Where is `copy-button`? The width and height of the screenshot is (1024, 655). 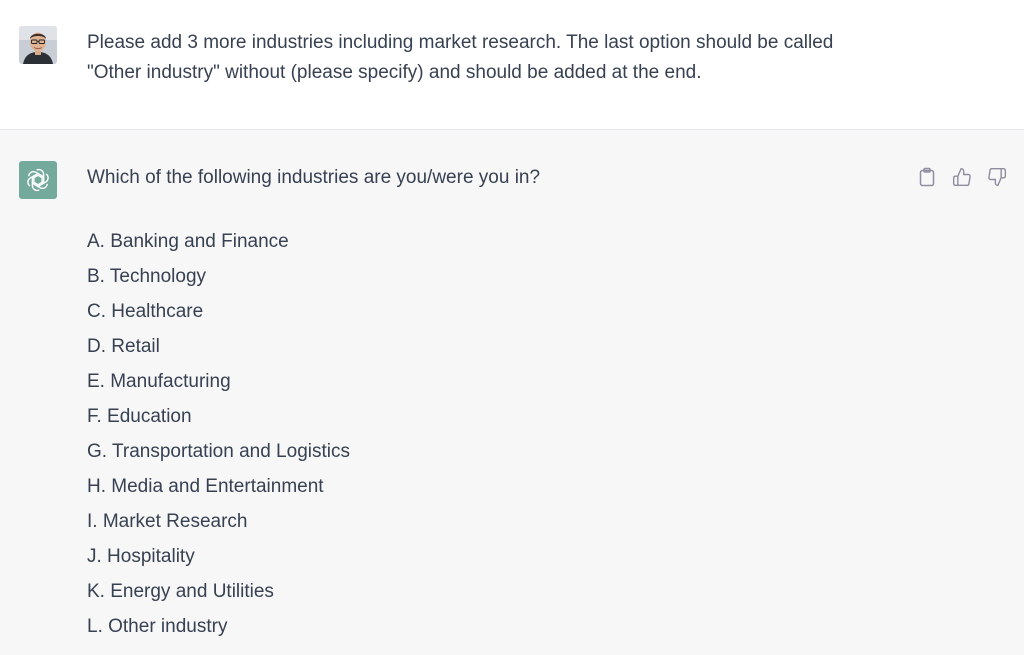 copy-button is located at coordinates (926, 176).